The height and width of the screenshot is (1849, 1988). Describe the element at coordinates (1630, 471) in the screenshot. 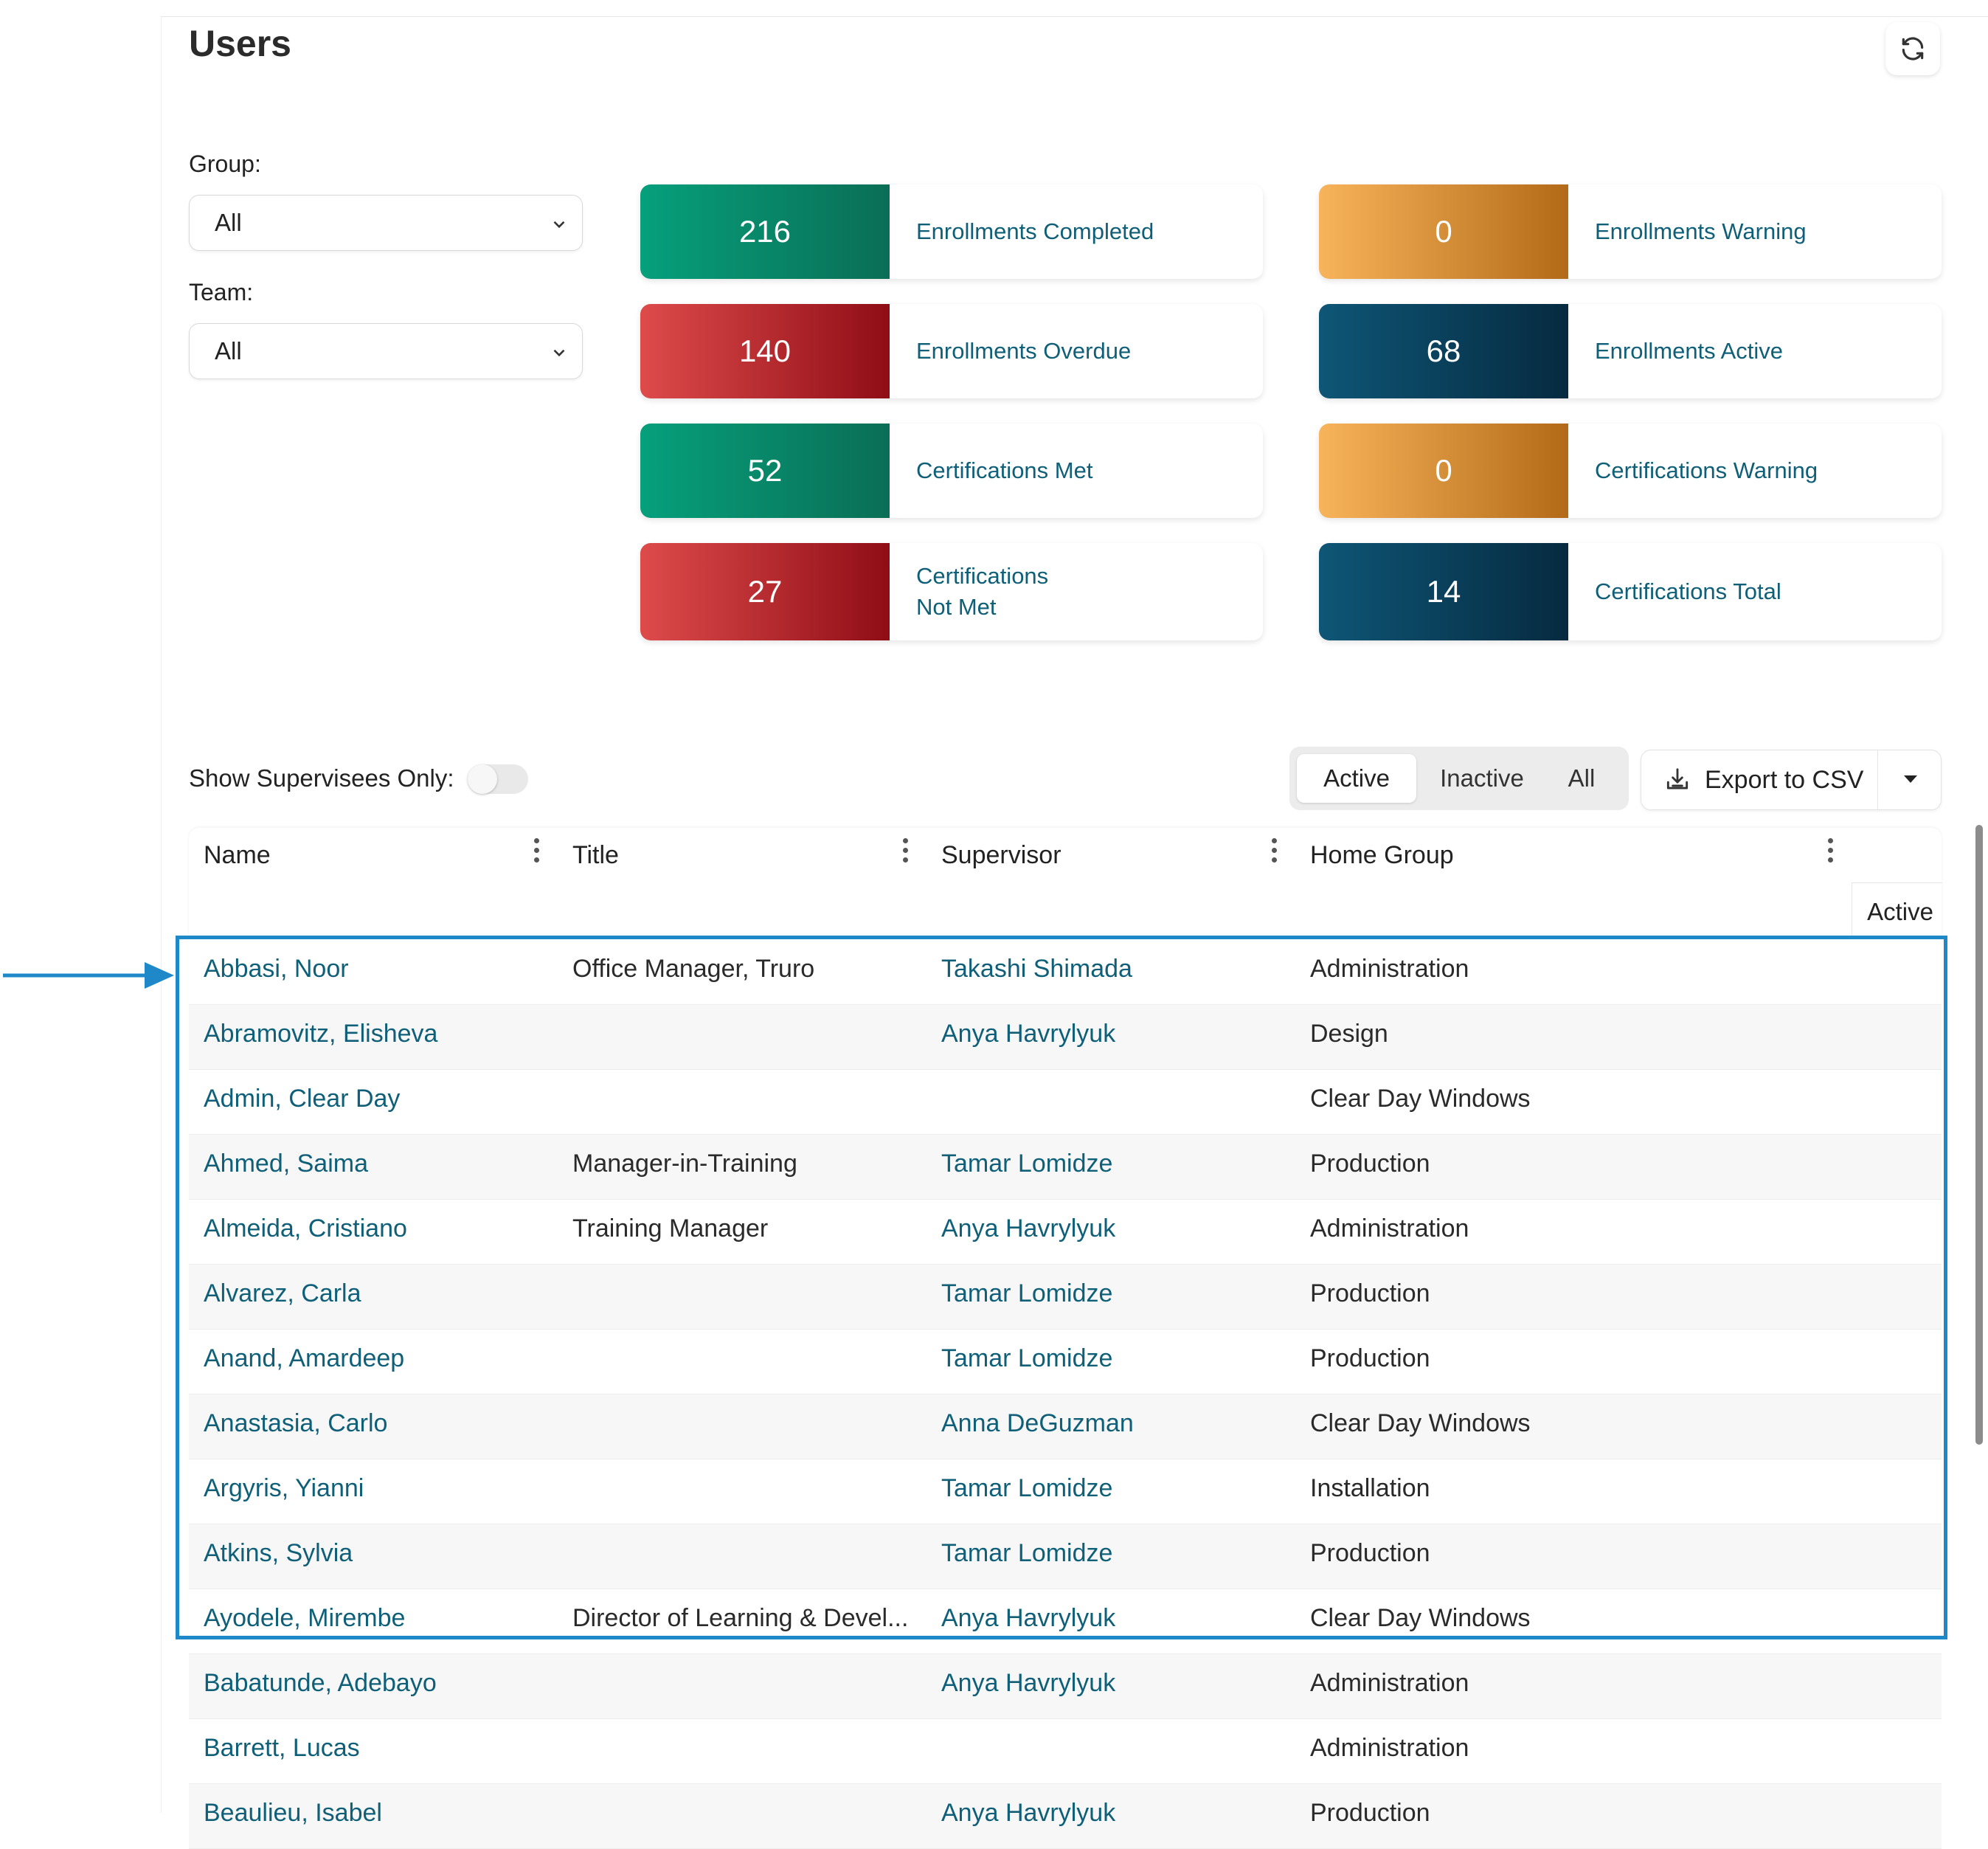

I see `stat-card-certifications-warning: 0 Certifications Warning` at that location.